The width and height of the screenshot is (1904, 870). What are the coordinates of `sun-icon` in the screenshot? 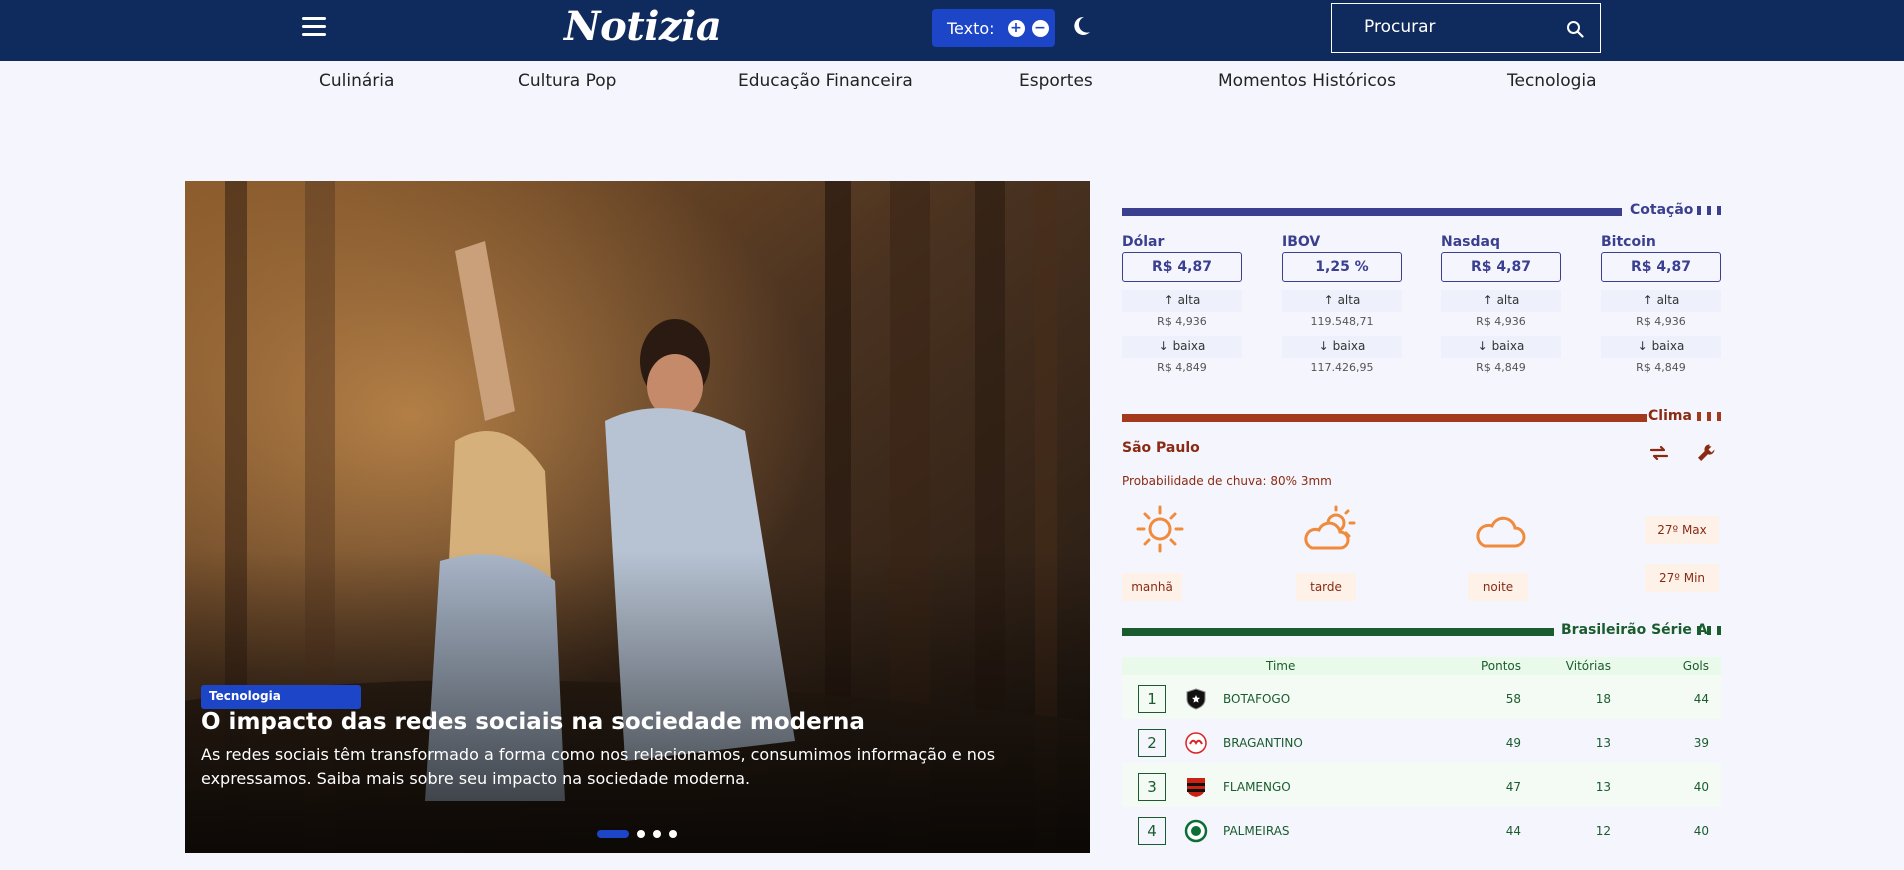 It's located at (1160, 529).